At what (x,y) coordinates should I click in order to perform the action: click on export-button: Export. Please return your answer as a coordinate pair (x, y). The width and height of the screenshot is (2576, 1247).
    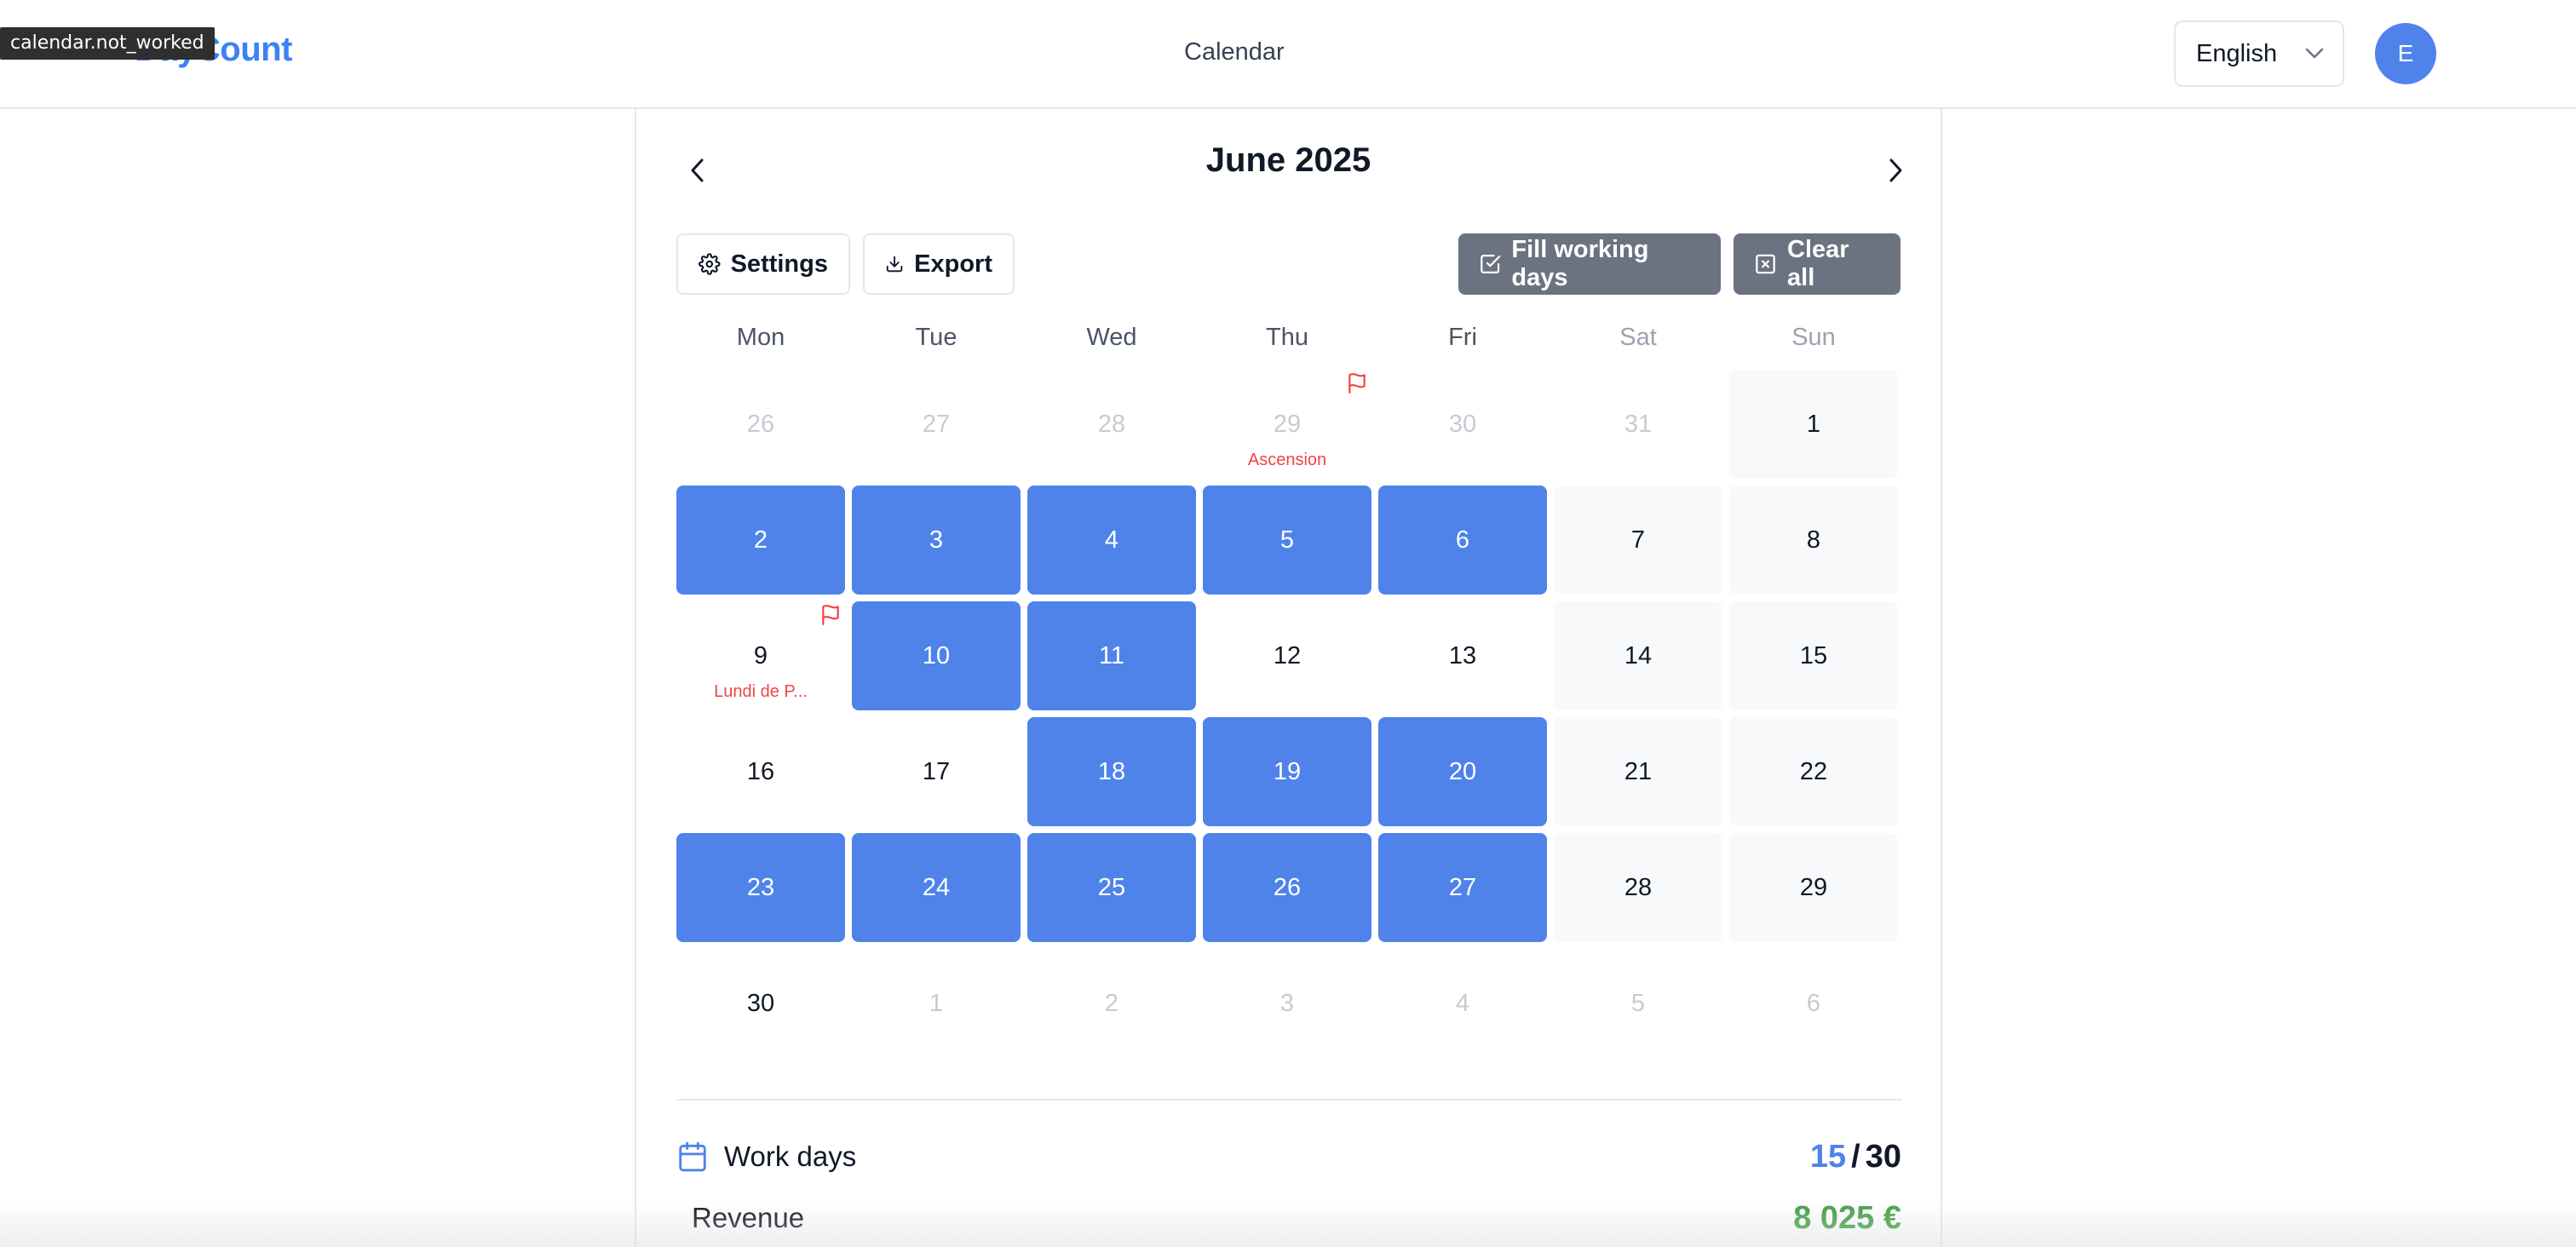
    Looking at the image, I should click on (939, 264).